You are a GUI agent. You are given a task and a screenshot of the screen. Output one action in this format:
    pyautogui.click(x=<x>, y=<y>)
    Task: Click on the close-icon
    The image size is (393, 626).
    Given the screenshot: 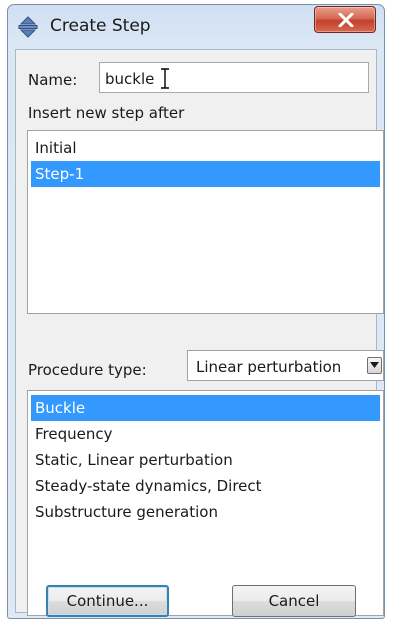 What is the action you would take?
    pyautogui.click(x=346, y=20)
    